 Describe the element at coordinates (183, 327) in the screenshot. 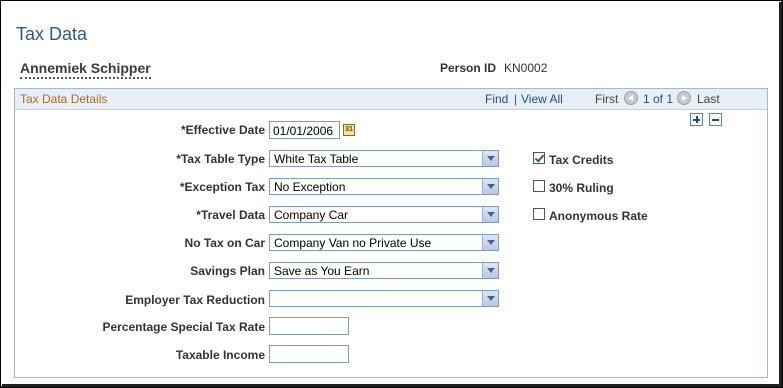

I see `percentage-special-tax-rate-label: Percentage Special Tax Rate` at that location.